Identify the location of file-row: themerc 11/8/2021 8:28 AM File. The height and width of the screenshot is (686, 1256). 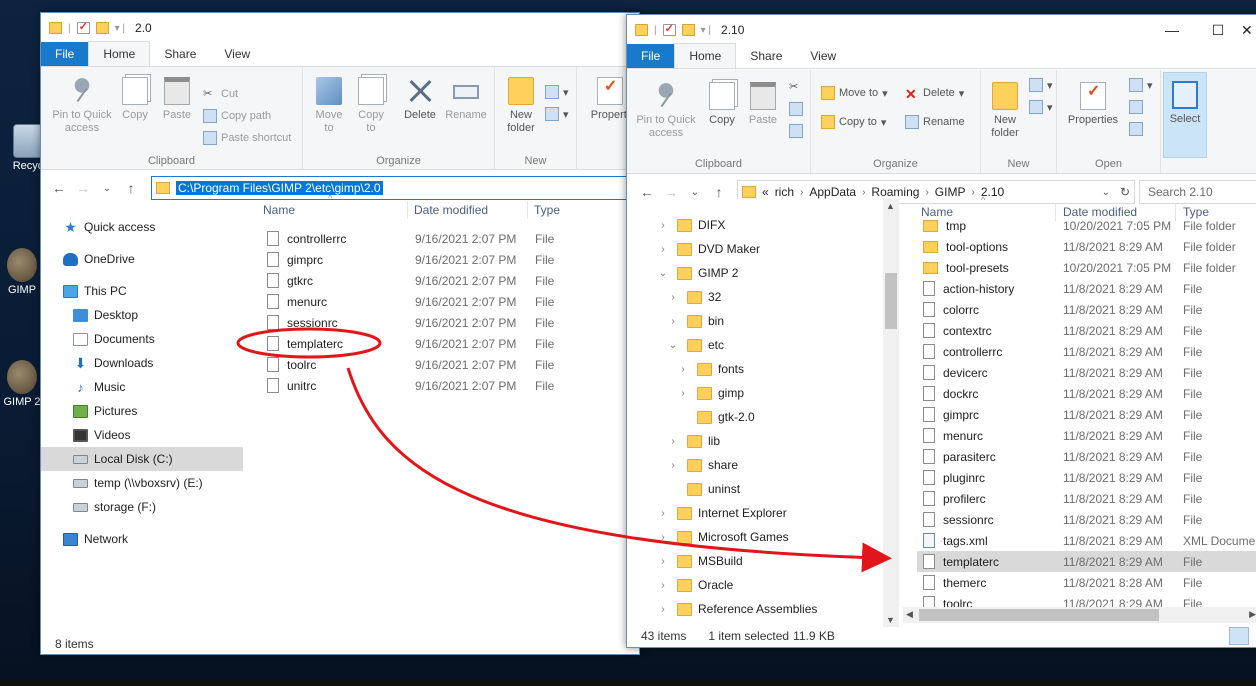
(1086, 582).